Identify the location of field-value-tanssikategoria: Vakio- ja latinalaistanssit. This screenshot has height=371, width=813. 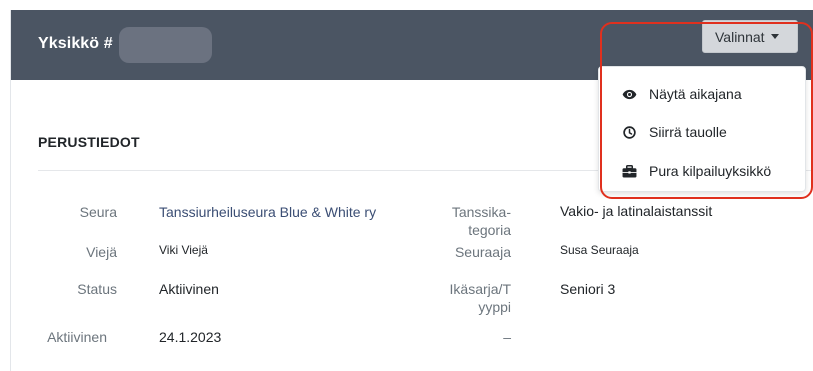
(636, 211).